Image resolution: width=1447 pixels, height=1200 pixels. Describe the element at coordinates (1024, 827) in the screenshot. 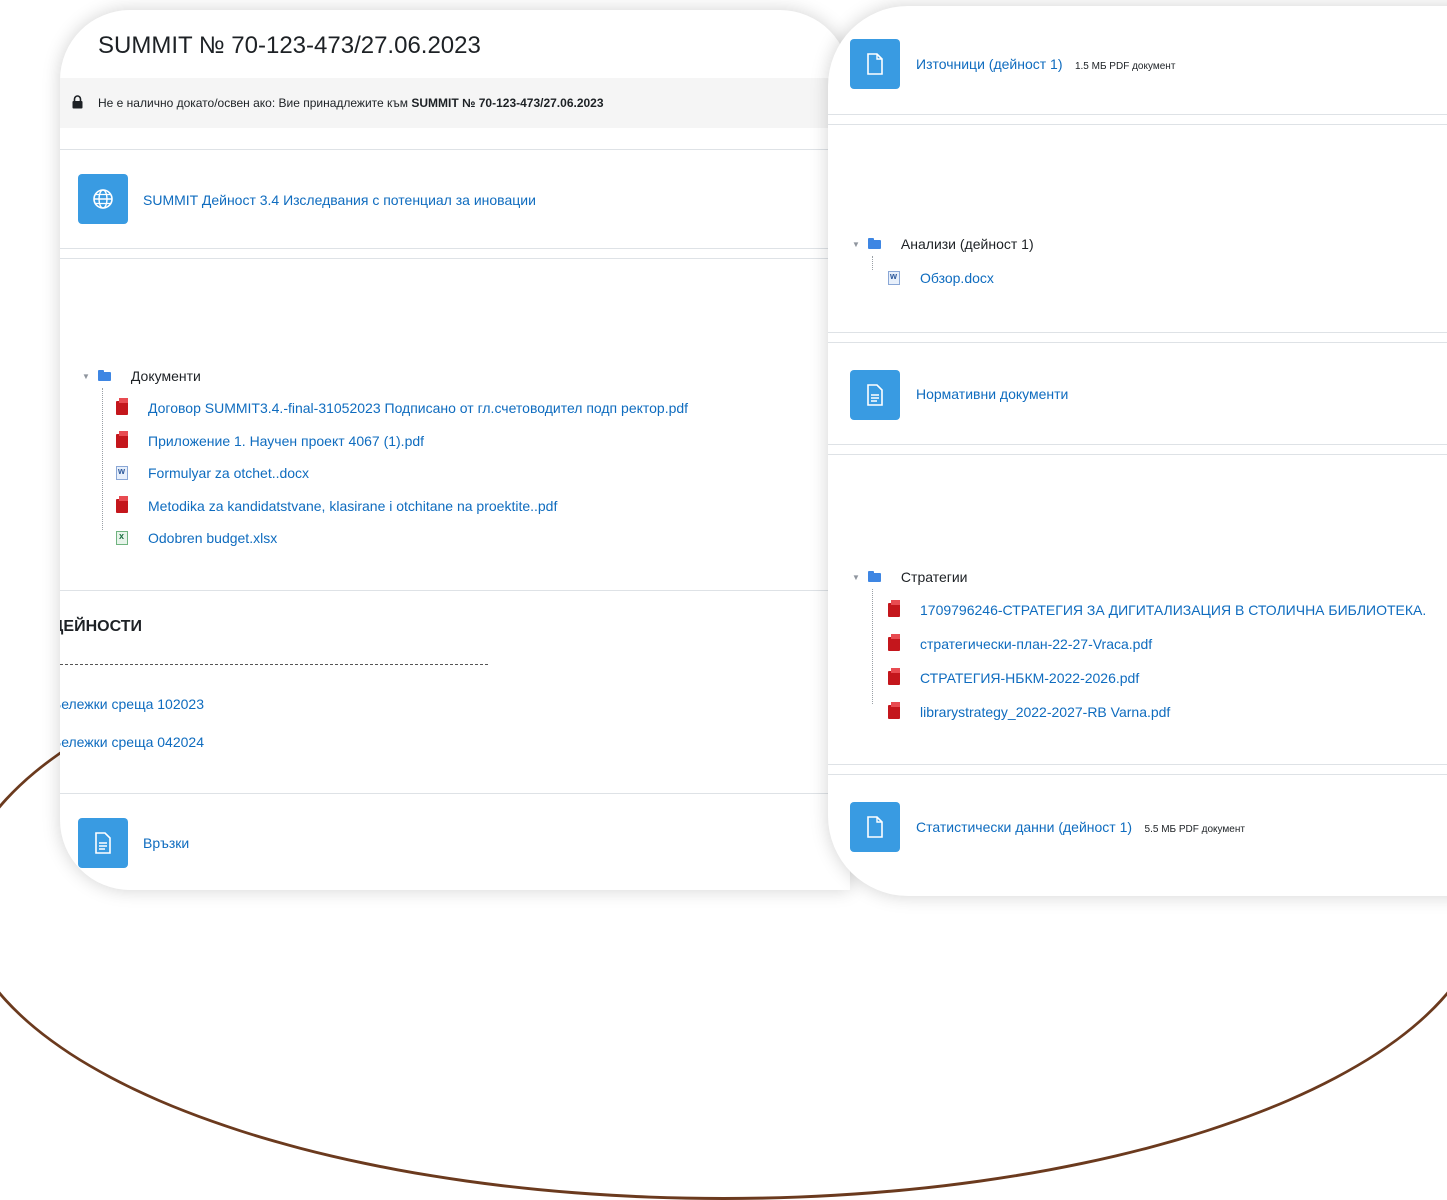

I see `resource-link: Статистически данни (дейност 1)` at that location.